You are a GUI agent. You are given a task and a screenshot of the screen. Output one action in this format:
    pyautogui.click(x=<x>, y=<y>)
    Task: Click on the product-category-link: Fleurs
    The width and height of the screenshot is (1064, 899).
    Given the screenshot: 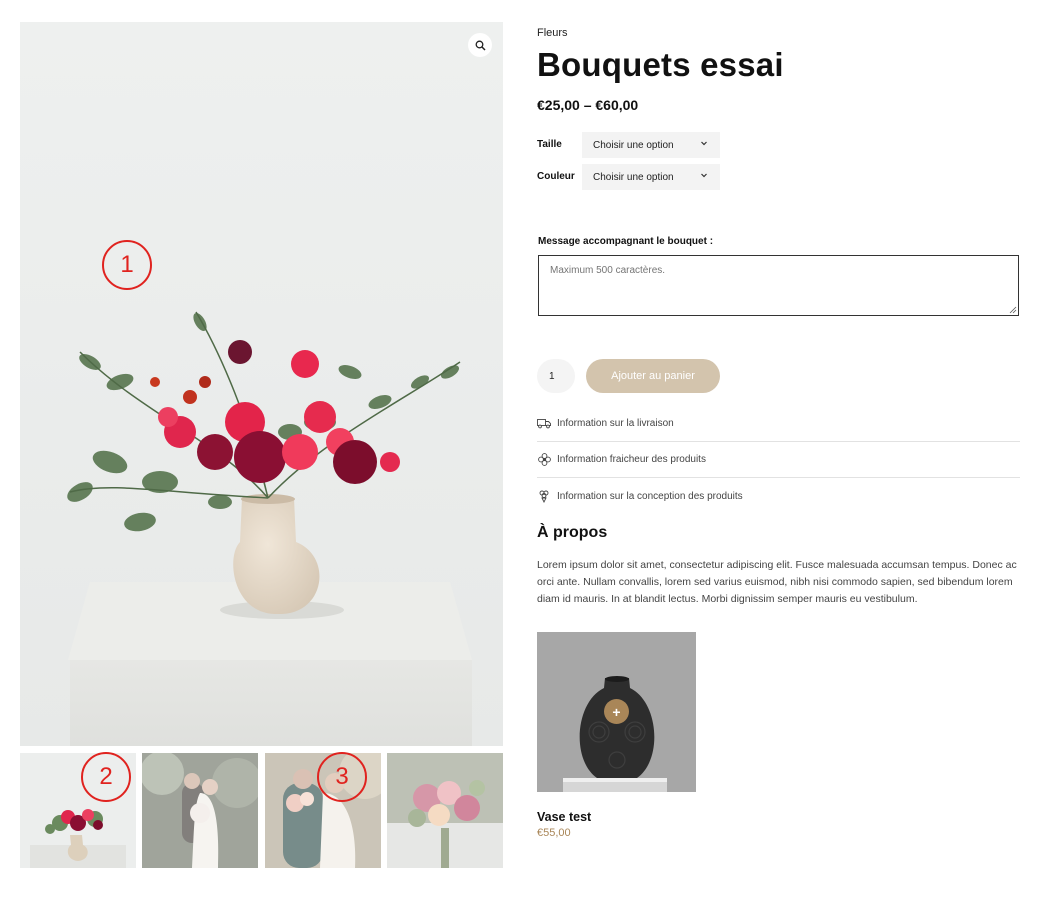 What is the action you would take?
    pyautogui.click(x=552, y=33)
    